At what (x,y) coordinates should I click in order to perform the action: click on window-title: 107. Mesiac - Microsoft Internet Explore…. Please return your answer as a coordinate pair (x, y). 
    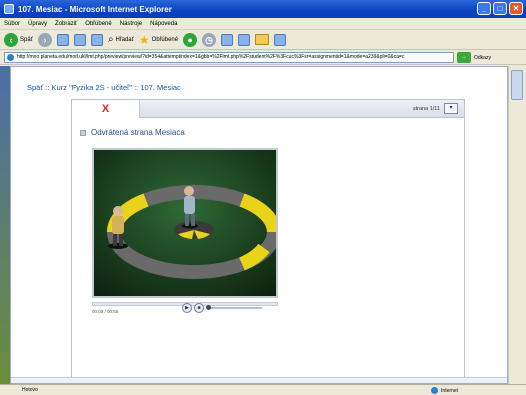
    Looking at the image, I should click on (95, 9).